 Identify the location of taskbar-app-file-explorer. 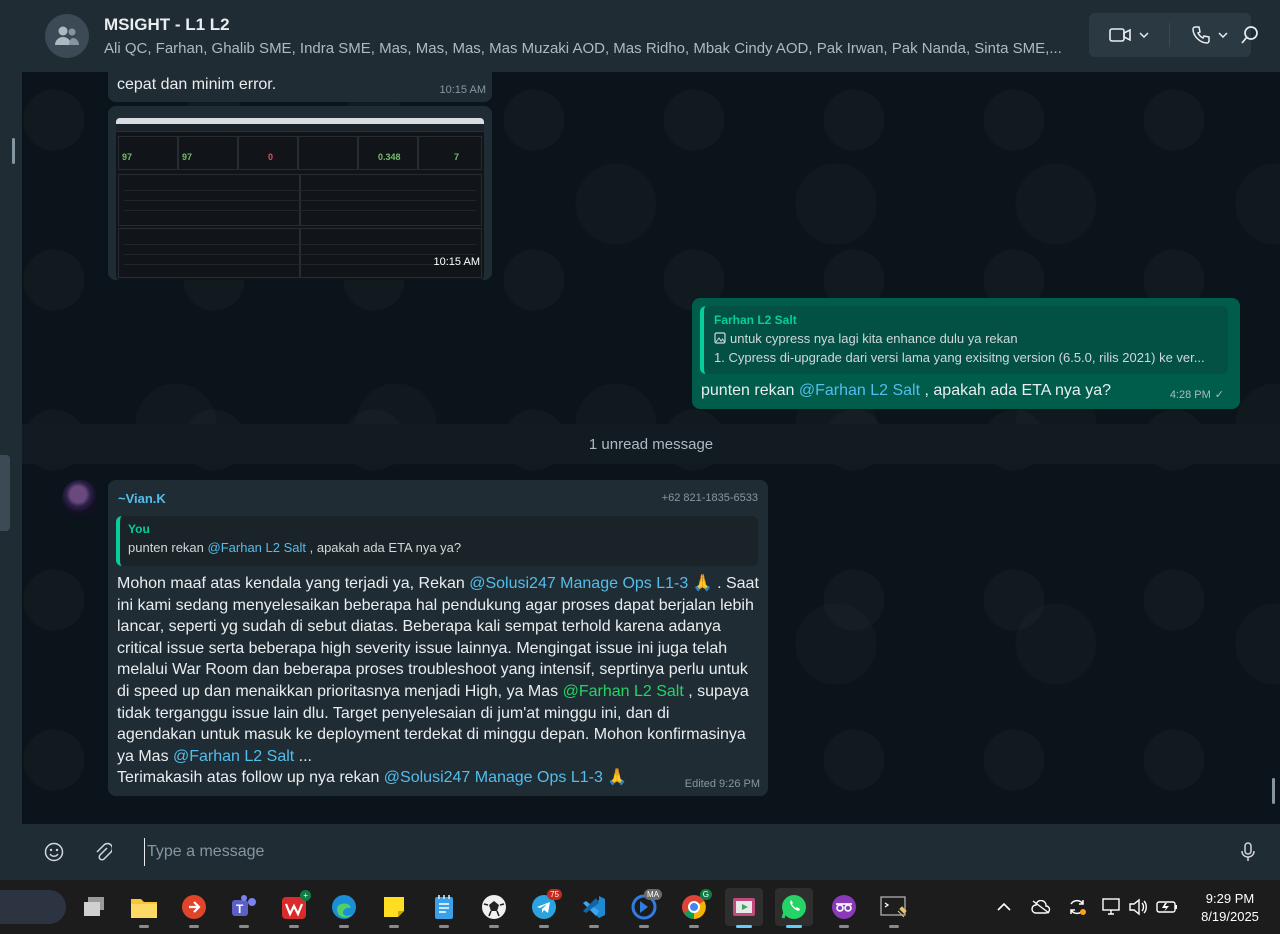
(144, 908).